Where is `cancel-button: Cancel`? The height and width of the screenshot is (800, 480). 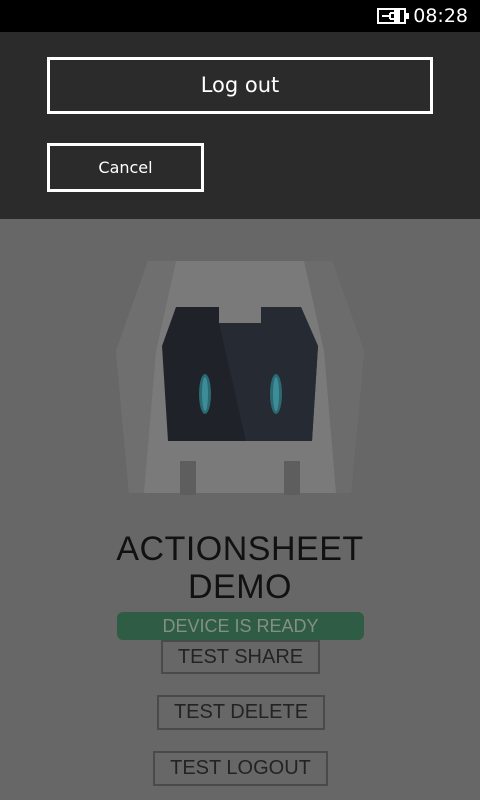
cancel-button: Cancel is located at coordinates (125, 167).